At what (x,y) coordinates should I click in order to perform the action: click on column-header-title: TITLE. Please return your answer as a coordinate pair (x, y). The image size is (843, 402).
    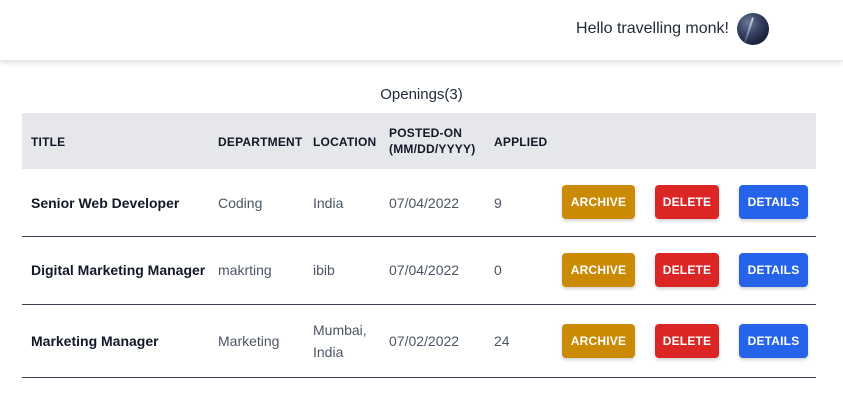
    Looking at the image, I should click on (48, 142).